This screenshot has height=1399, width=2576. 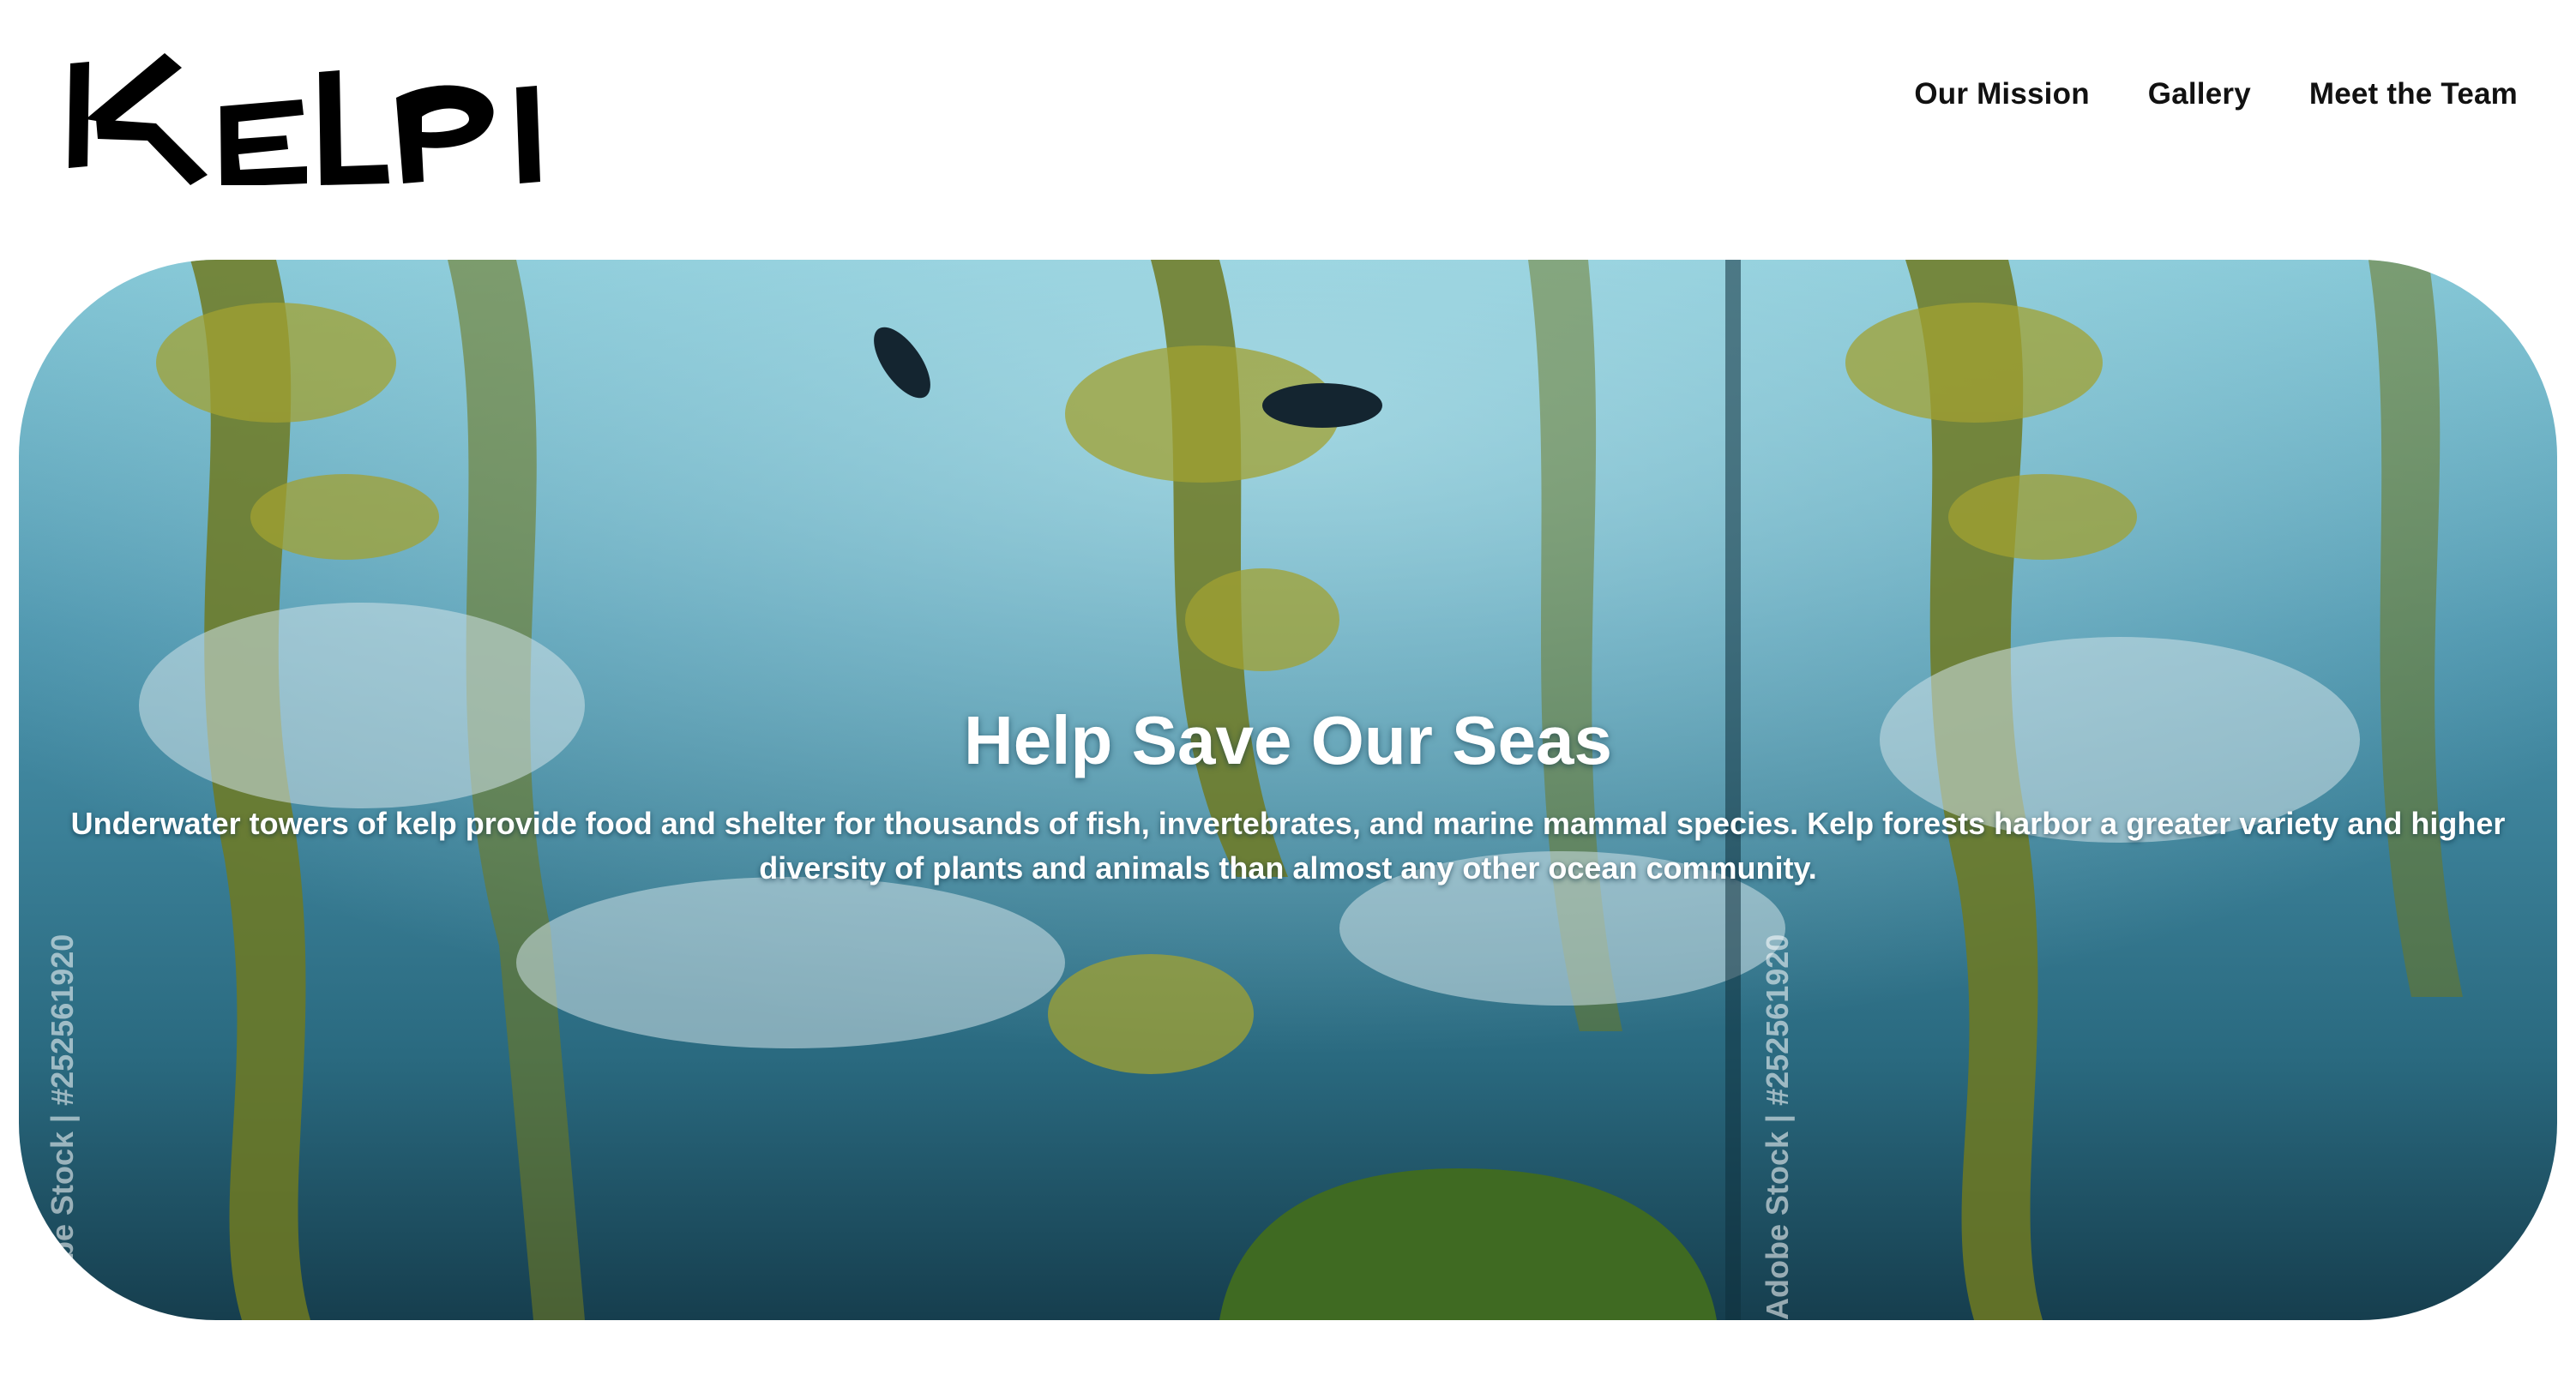 What do you see at coordinates (2001, 94) in the screenshot?
I see `nav-our-mission: Our Mission` at bounding box center [2001, 94].